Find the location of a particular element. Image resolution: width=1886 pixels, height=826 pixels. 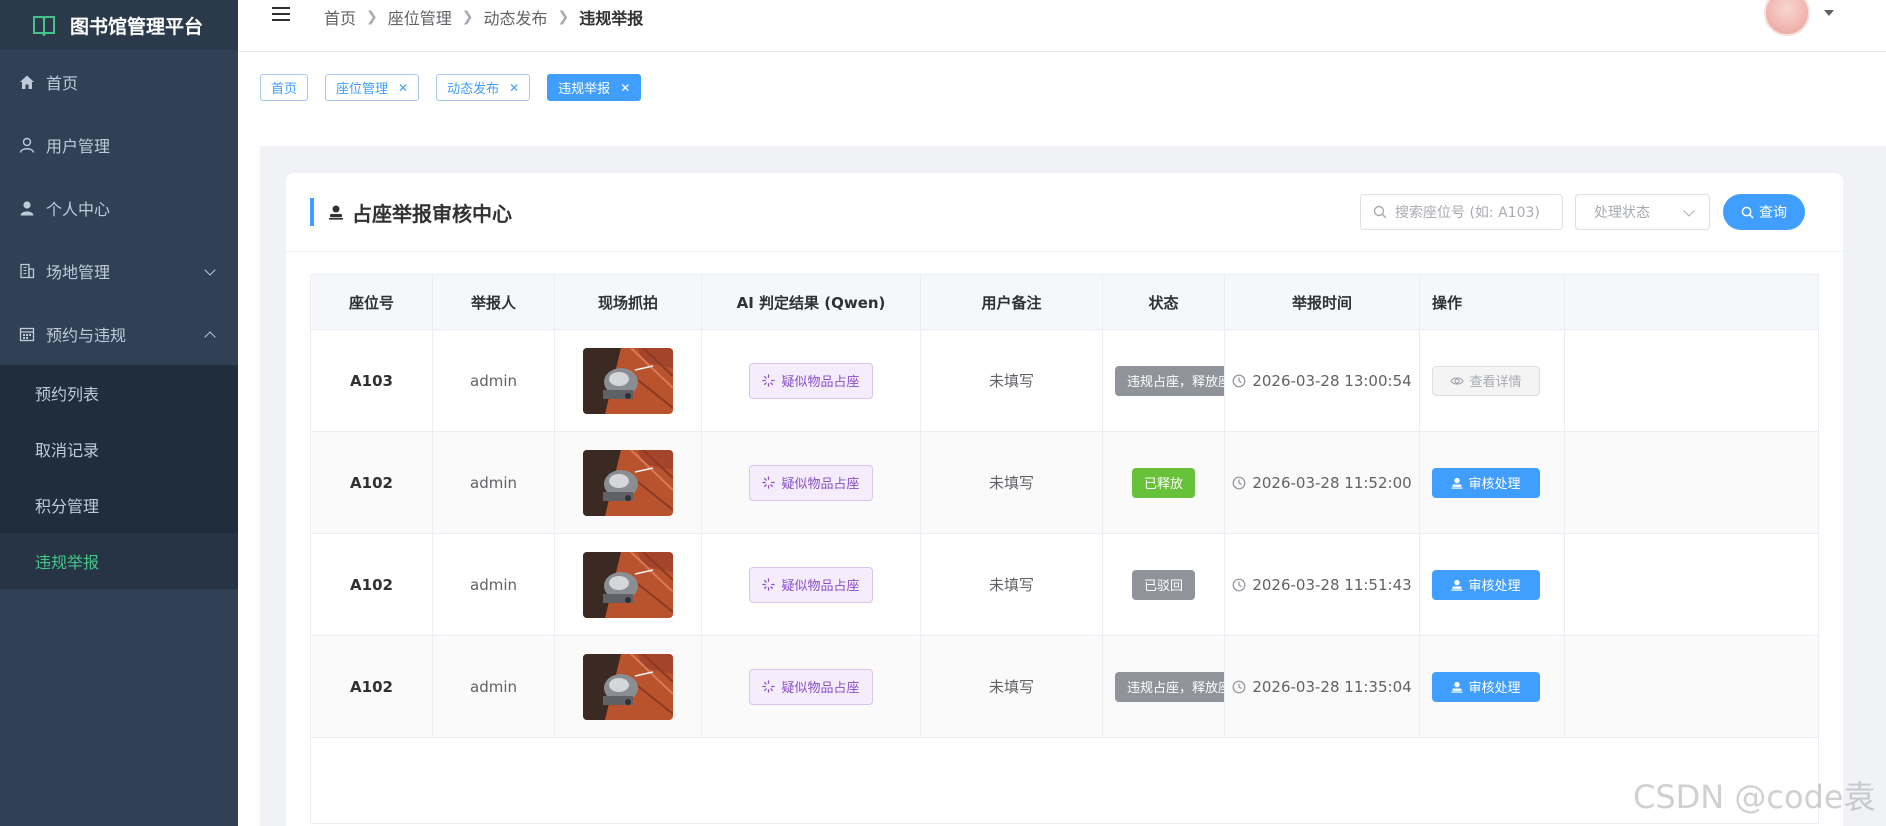

time-cell: 2026-03-28 13:00:54 is located at coordinates (1322, 380).